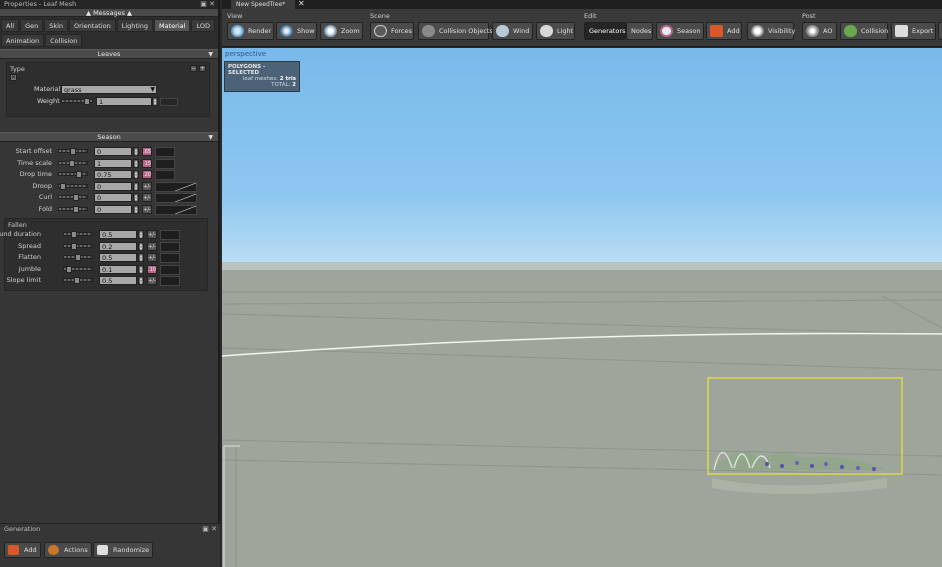 This screenshot has width=942, height=567. I want to click on randomize-button: Randomize, so click(123, 550).